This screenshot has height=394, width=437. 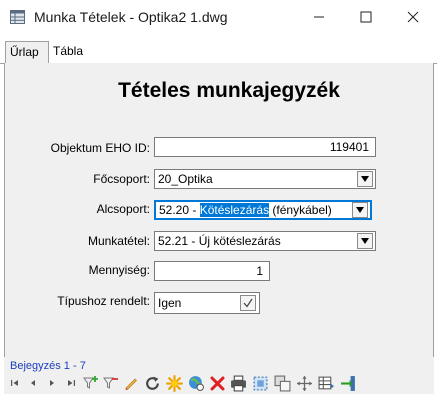 What do you see at coordinates (118, 241) in the screenshot?
I see `munkatetel-label: Munkatétel:` at bounding box center [118, 241].